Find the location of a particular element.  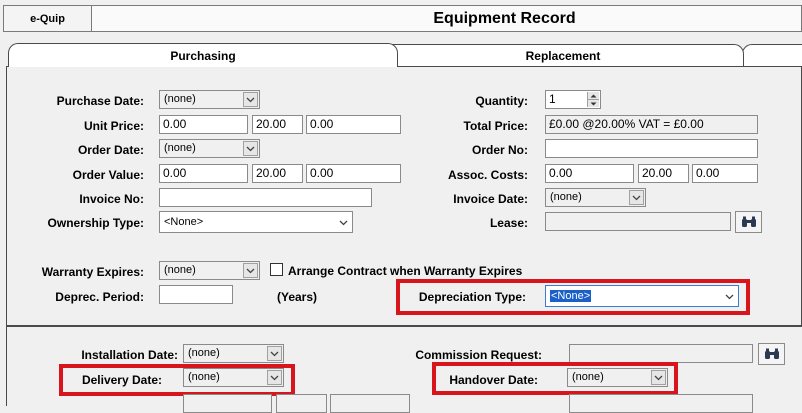

warranty-expires-select: (none) is located at coordinates (209, 270).